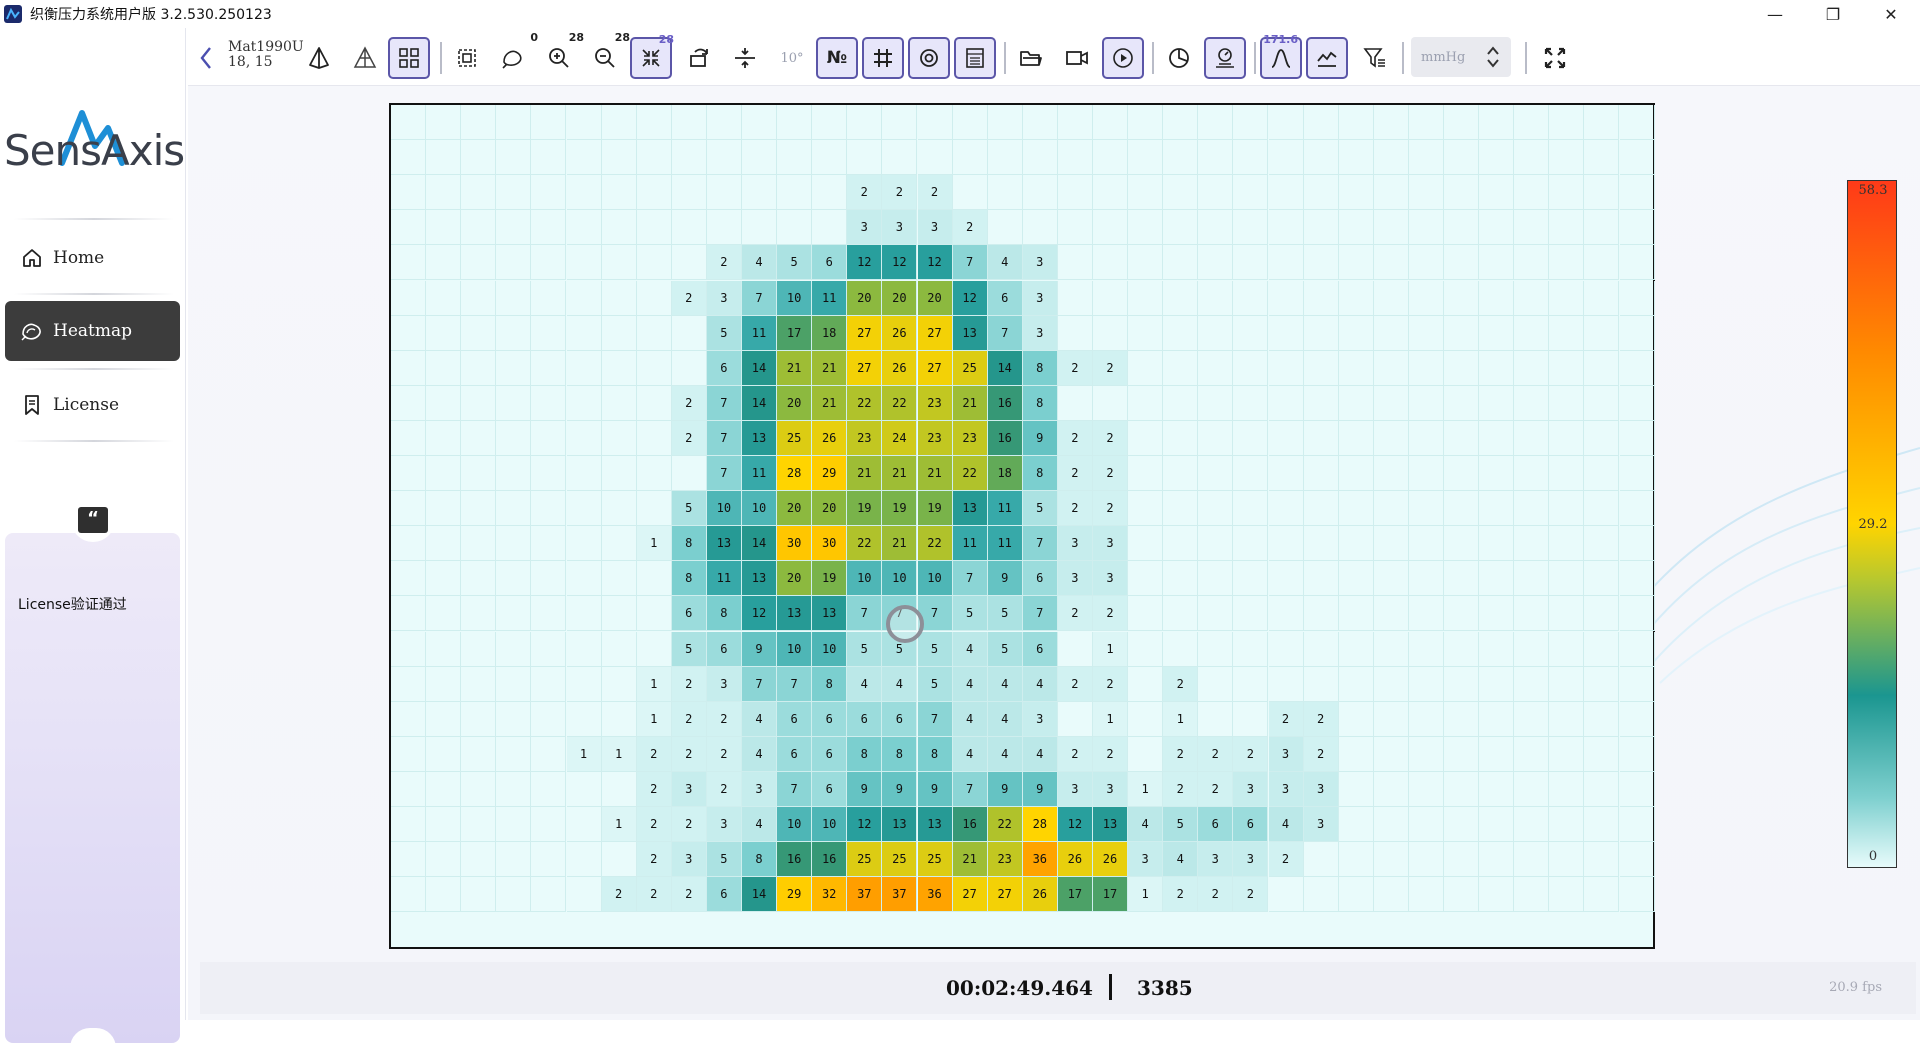 The image size is (1920, 1048). I want to click on play-button, so click(1123, 58).